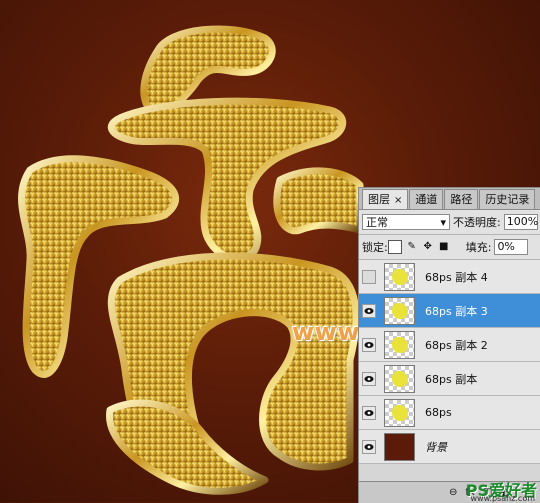 This screenshot has height=503, width=540. I want to click on layer-row: 68ps 副本 4, so click(449, 277).